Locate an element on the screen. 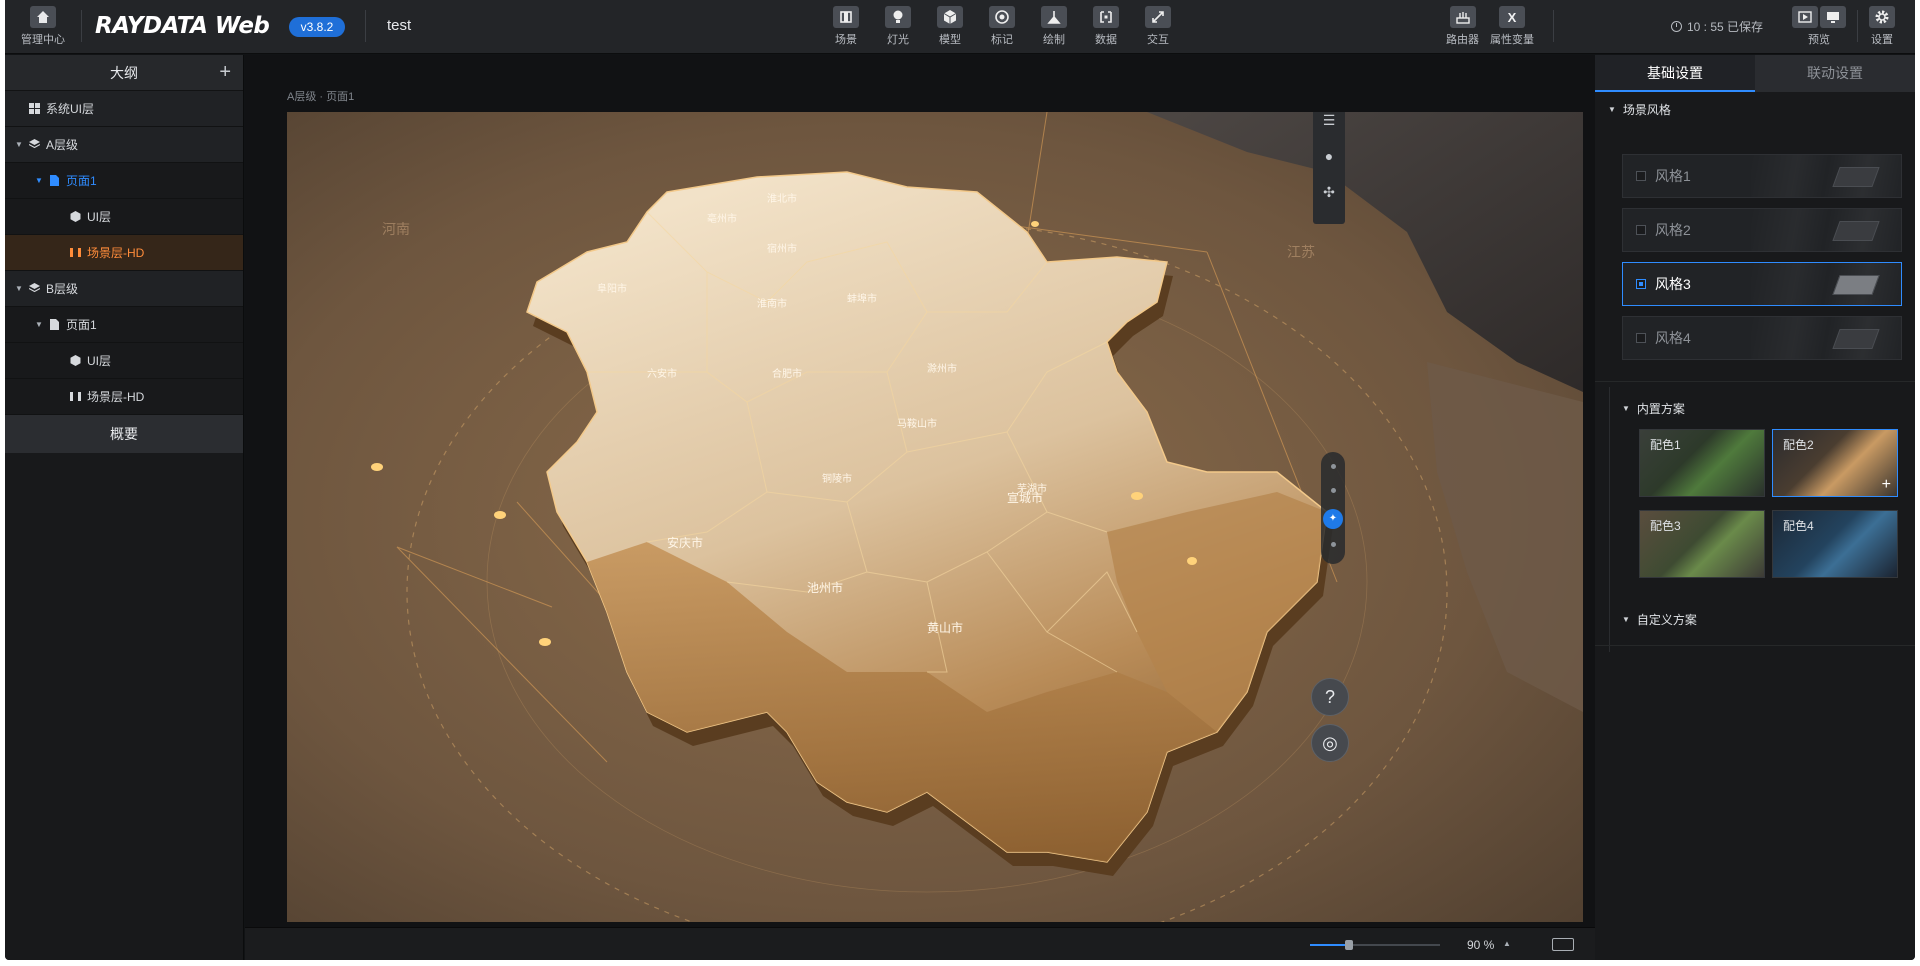 The width and height of the screenshot is (1920, 966). model-icon is located at coordinates (950, 17).